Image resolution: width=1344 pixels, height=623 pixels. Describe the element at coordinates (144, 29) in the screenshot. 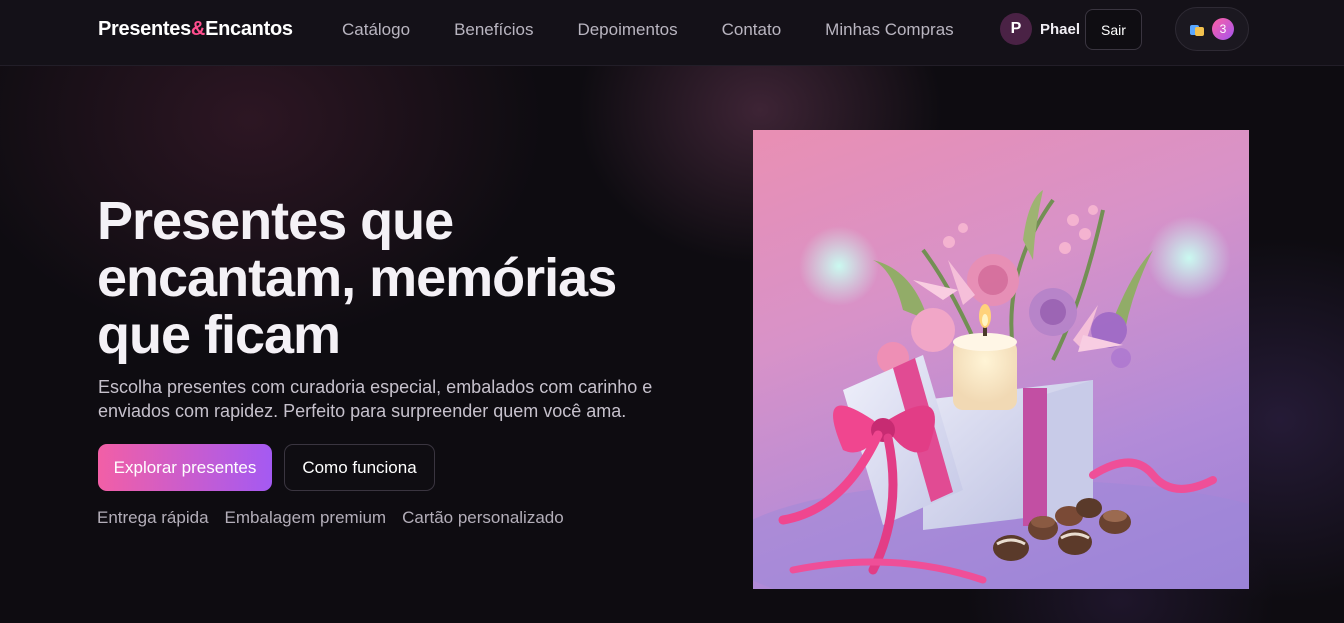

I see `logo-text-part1: Presentes` at that location.